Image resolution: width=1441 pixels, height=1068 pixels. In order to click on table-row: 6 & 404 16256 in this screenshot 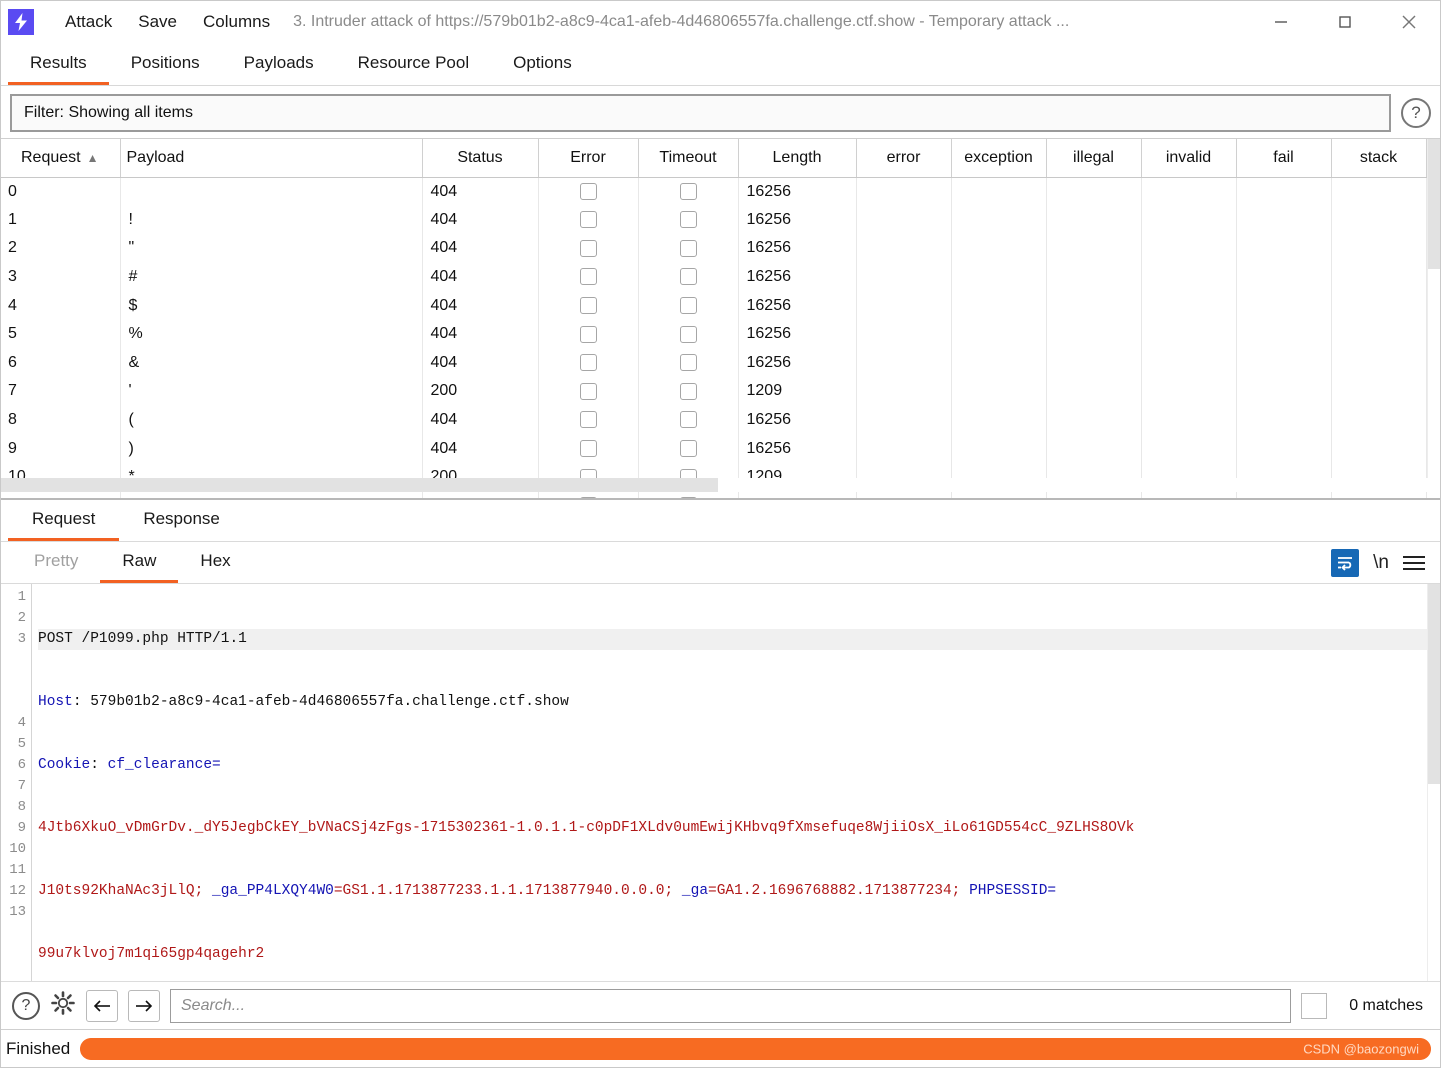, I will do `click(713, 363)`.